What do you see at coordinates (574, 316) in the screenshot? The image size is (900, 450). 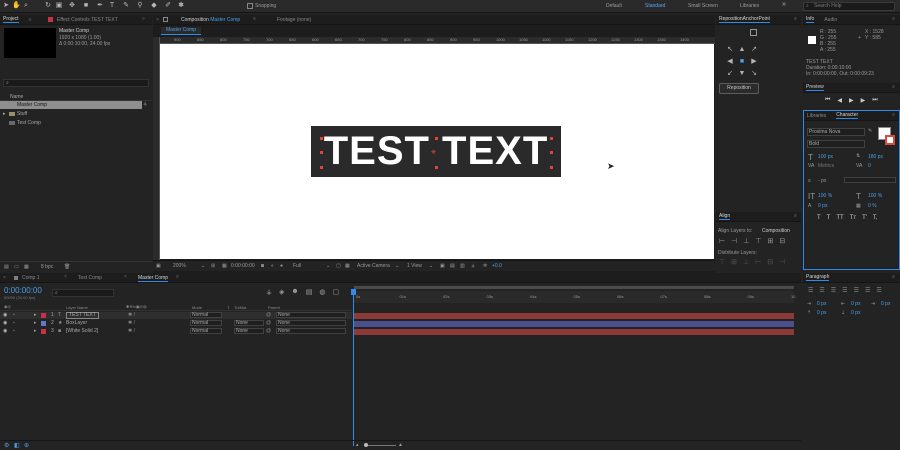 I see `layer-track-bar` at bounding box center [574, 316].